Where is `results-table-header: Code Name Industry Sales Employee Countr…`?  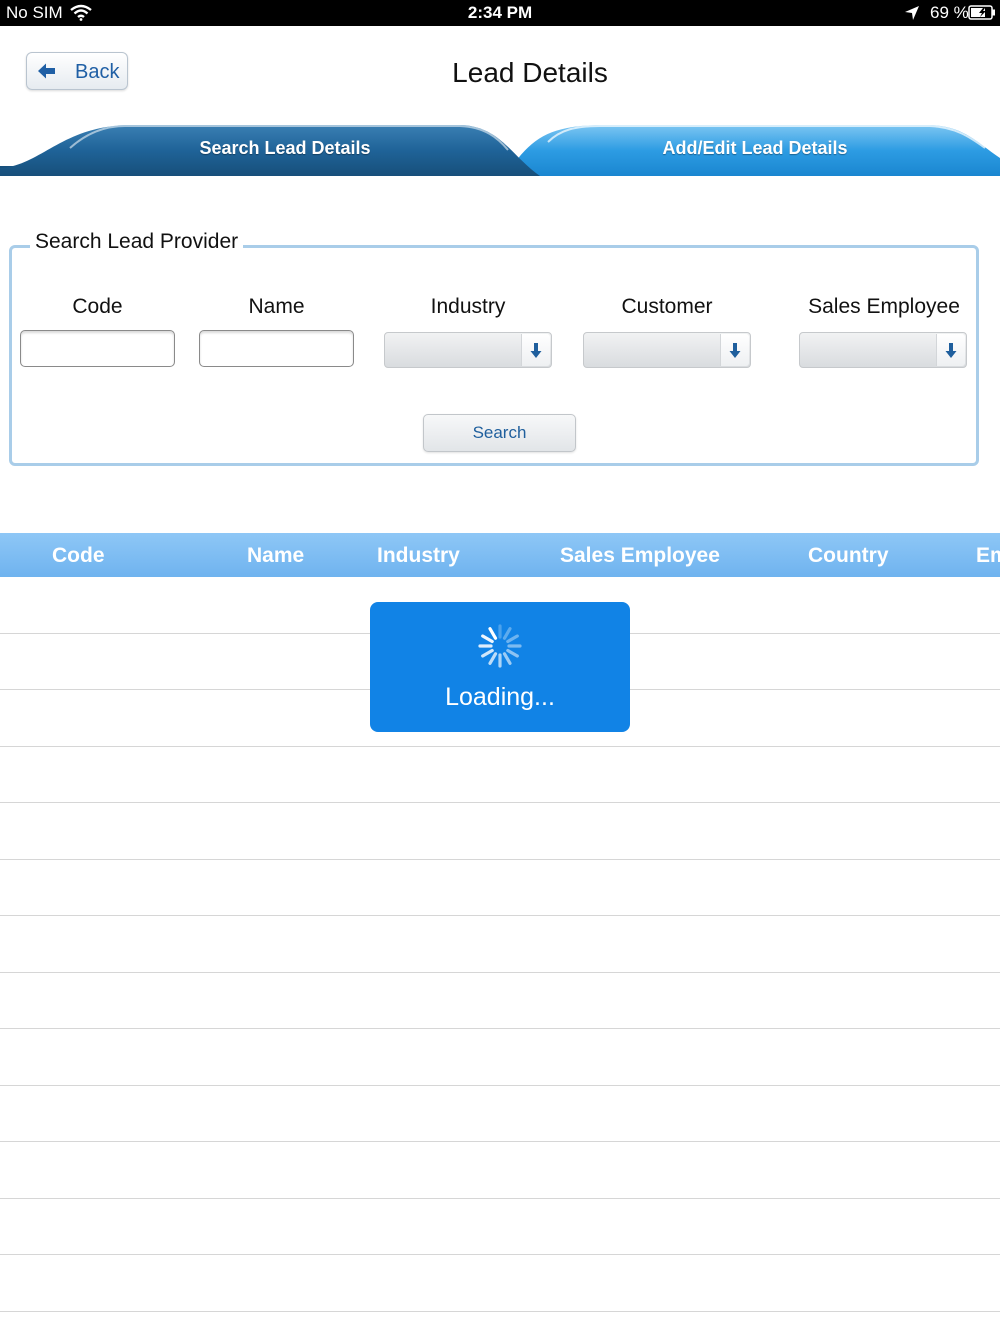 results-table-header: Code Name Industry Sales Employee Countr… is located at coordinates (500, 555).